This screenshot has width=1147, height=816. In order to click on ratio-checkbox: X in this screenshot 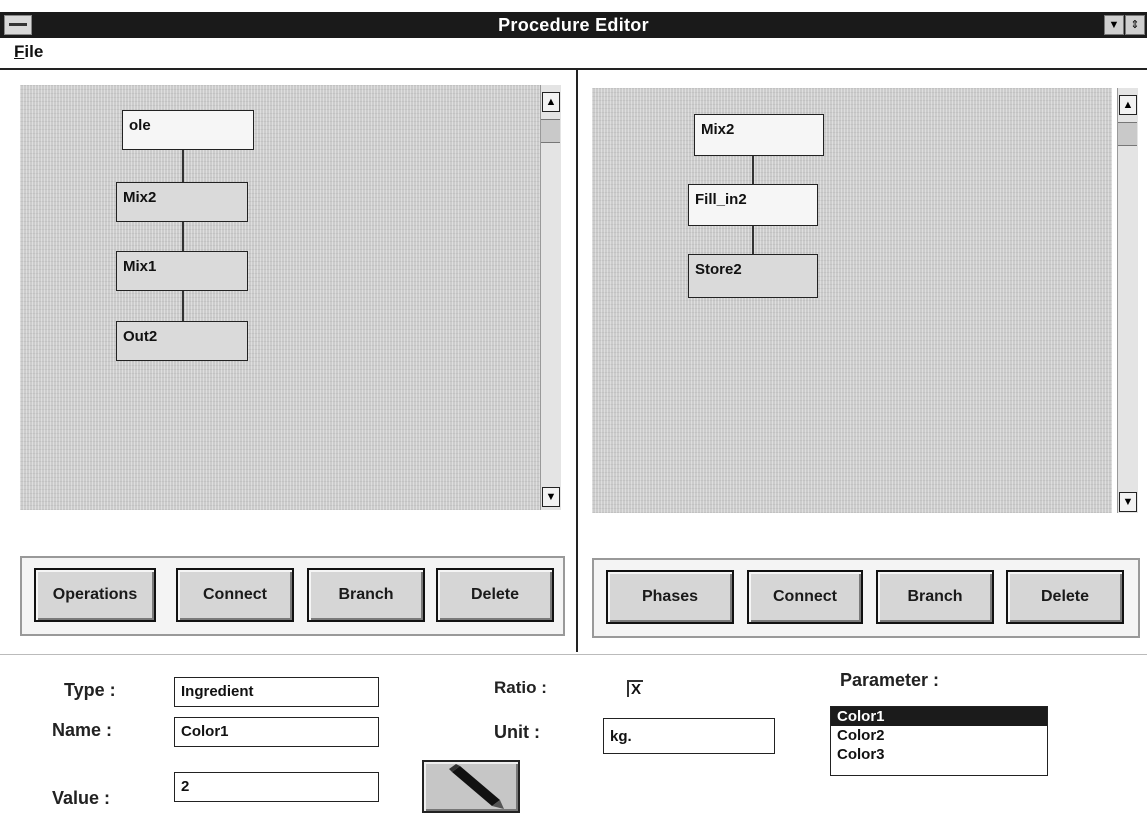, I will do `click(635, 688)`.